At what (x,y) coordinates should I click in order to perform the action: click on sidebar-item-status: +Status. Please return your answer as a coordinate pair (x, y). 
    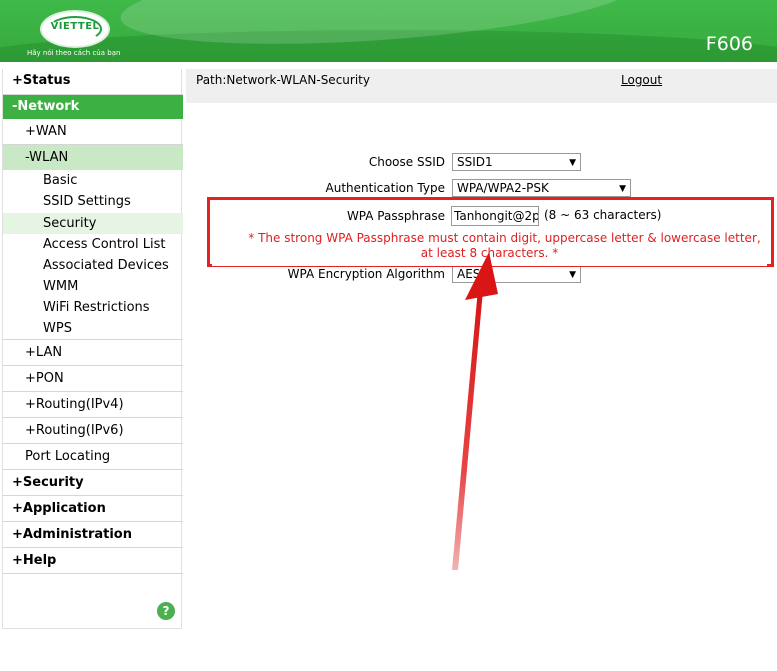
    Looking at the image, I should click on (93, 82).